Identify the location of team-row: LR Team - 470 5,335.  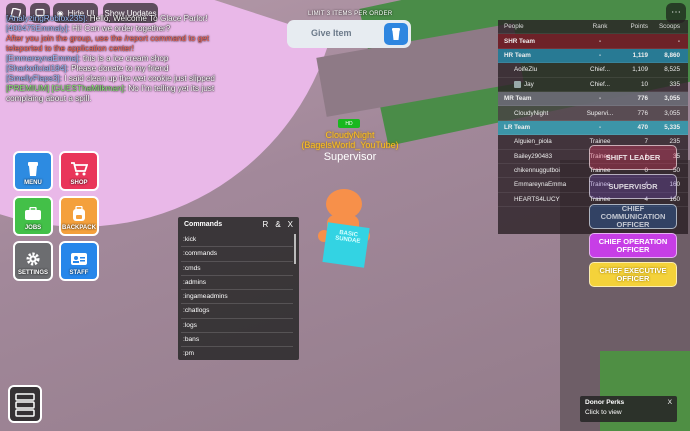
(593, 128).